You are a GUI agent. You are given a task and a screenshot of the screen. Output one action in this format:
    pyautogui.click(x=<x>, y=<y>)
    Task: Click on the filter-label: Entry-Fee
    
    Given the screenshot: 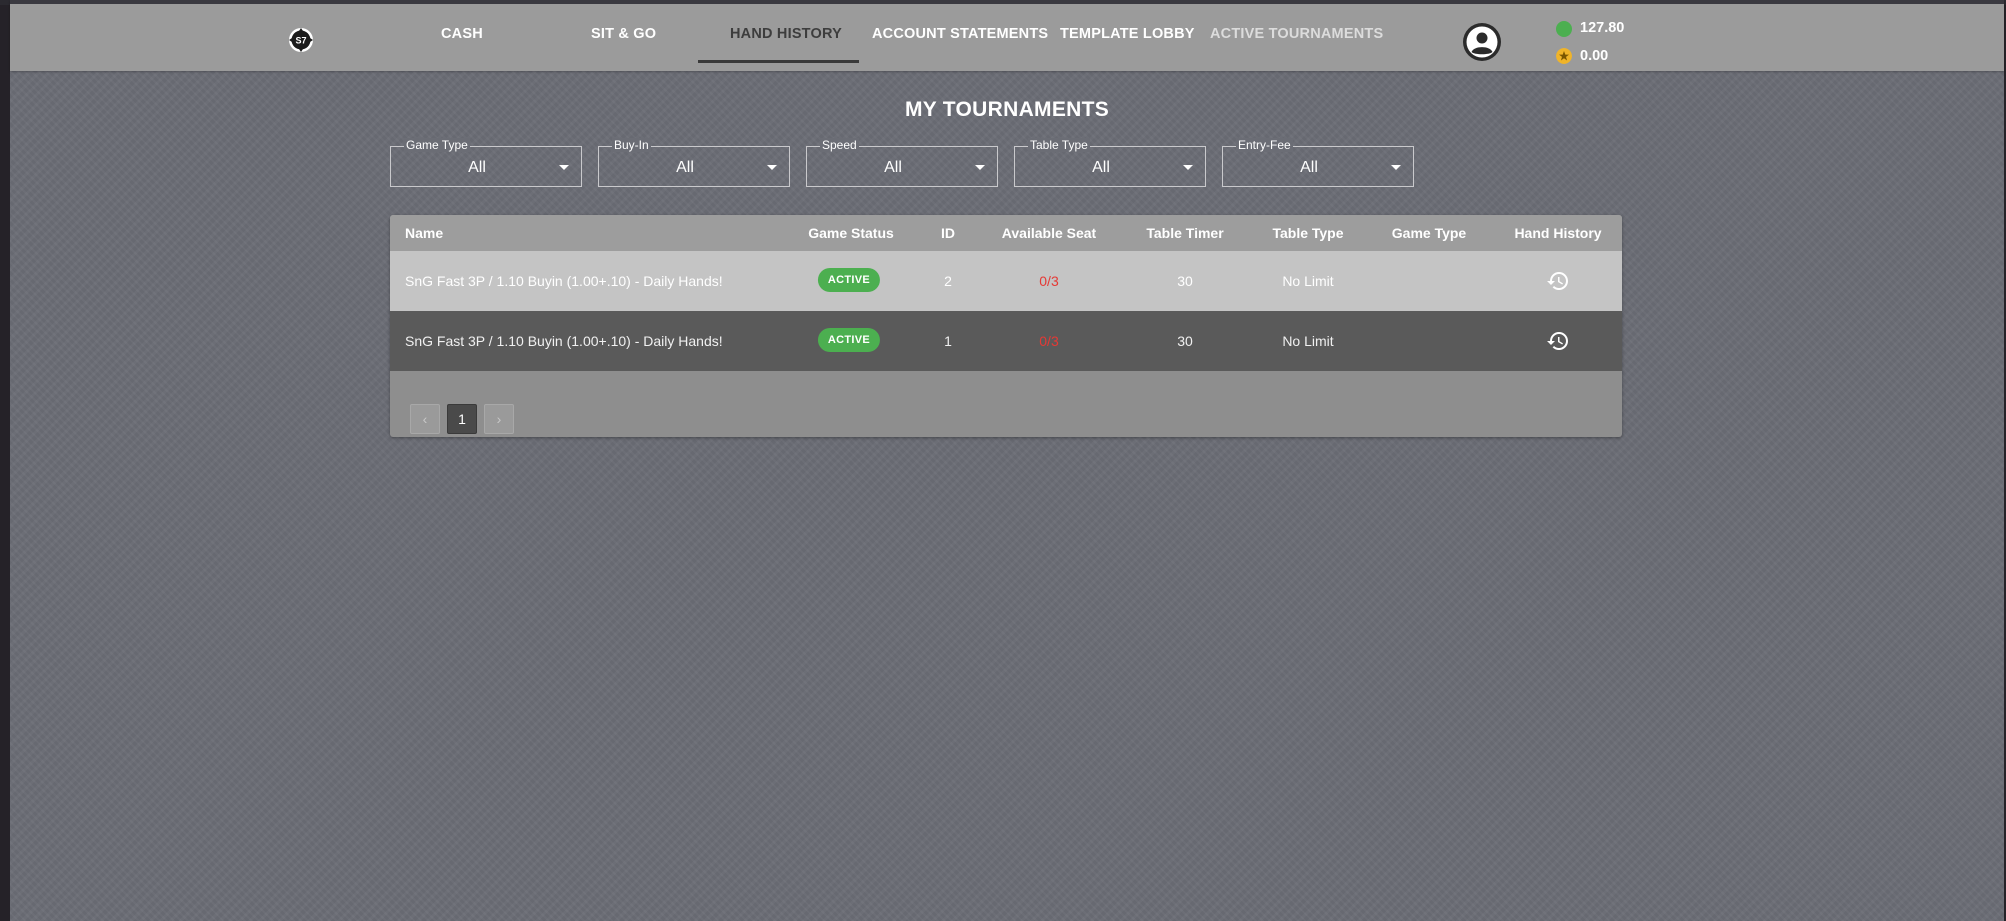 What is the action you would take?
    pyautogui.click(x=1264, y=145)
    